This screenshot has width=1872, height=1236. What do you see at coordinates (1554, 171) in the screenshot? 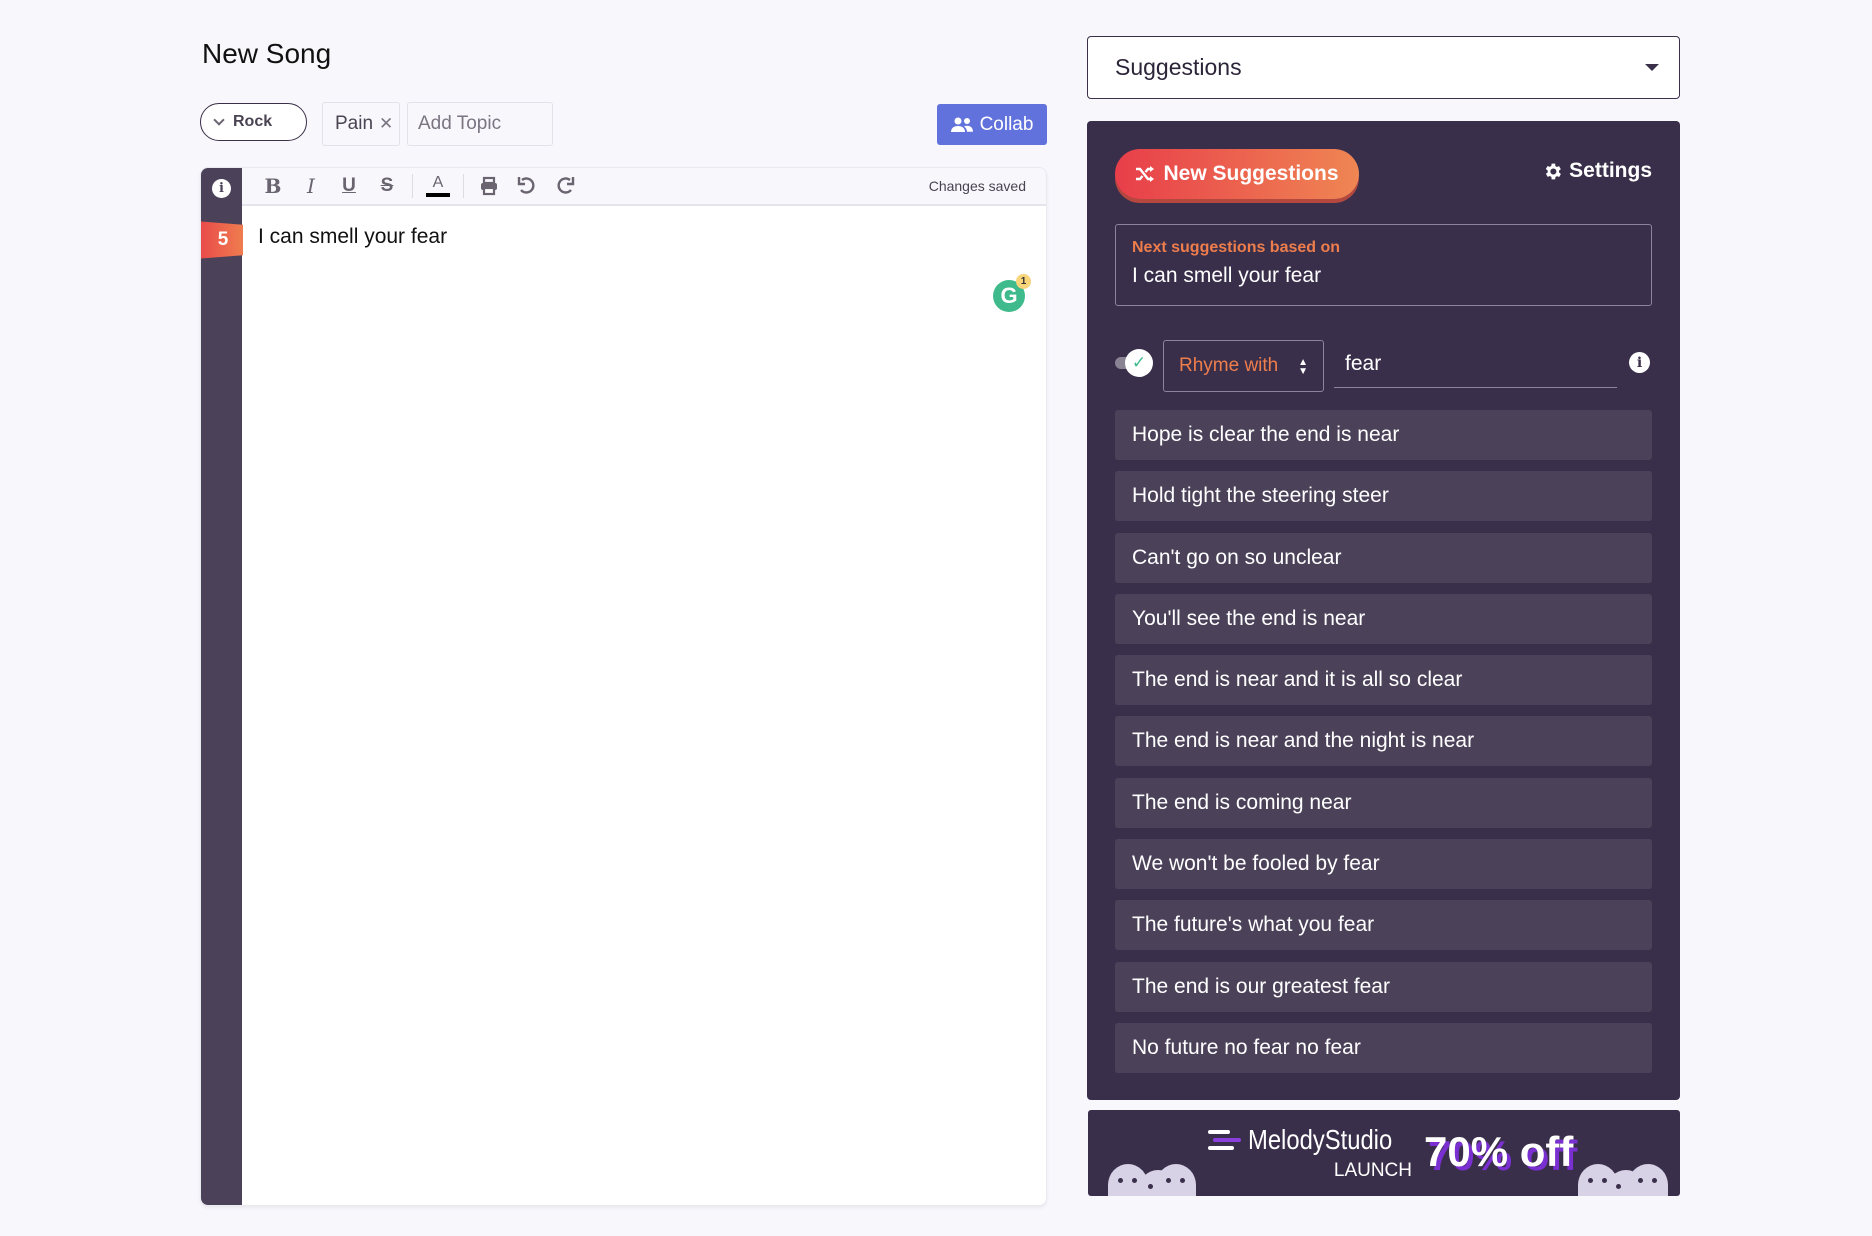
I see `gear-icon` at bounding box center [1554, 171].